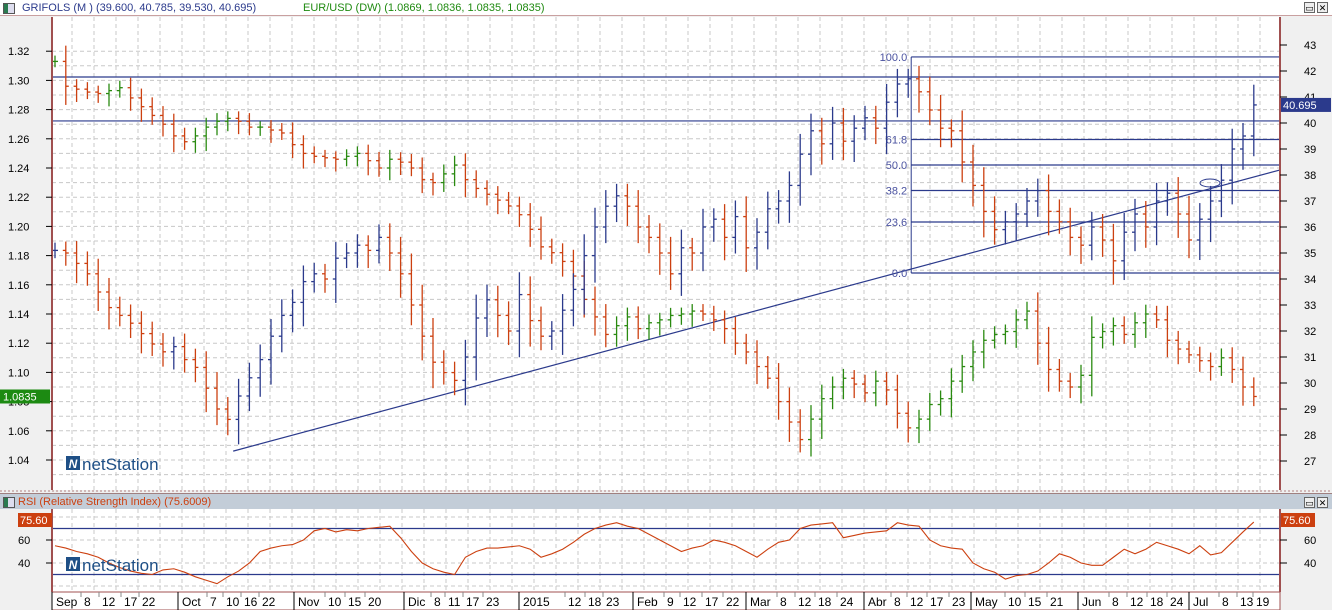  What do you see at coordinates (454, 602) in the screenshot?
I see `date-label: 11` at bounding box center [454, 602].